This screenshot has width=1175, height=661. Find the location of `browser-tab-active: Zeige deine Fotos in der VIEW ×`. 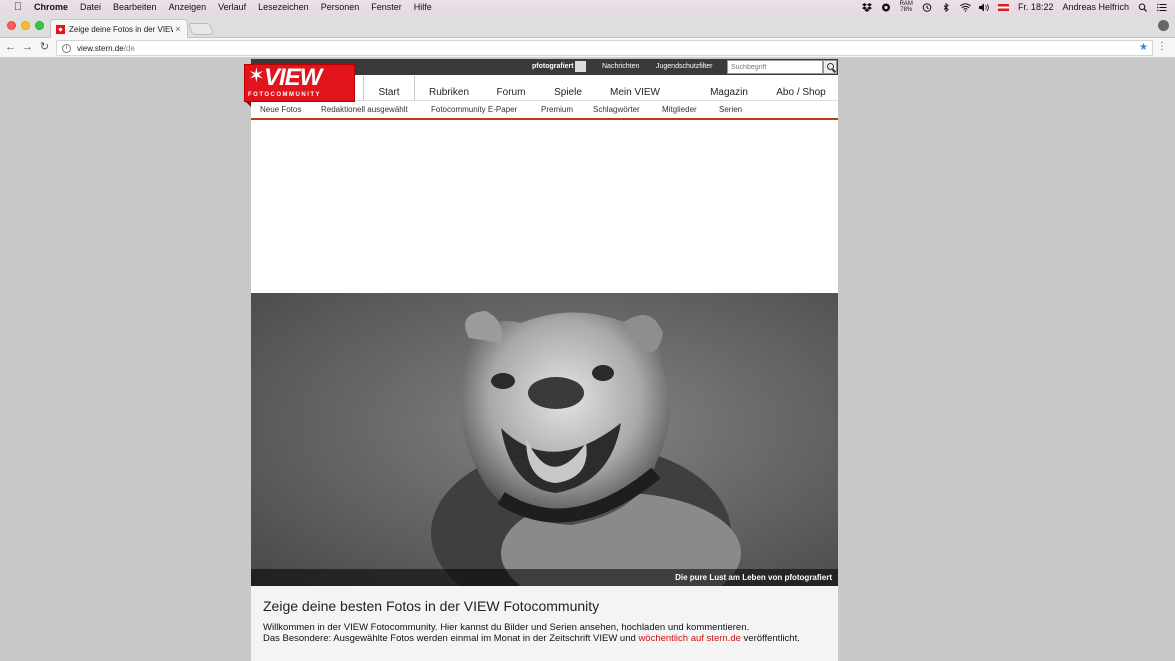

browser-tab-active: Zeige deine Fotos in der VIEW × is located at coordinates (119, 28).